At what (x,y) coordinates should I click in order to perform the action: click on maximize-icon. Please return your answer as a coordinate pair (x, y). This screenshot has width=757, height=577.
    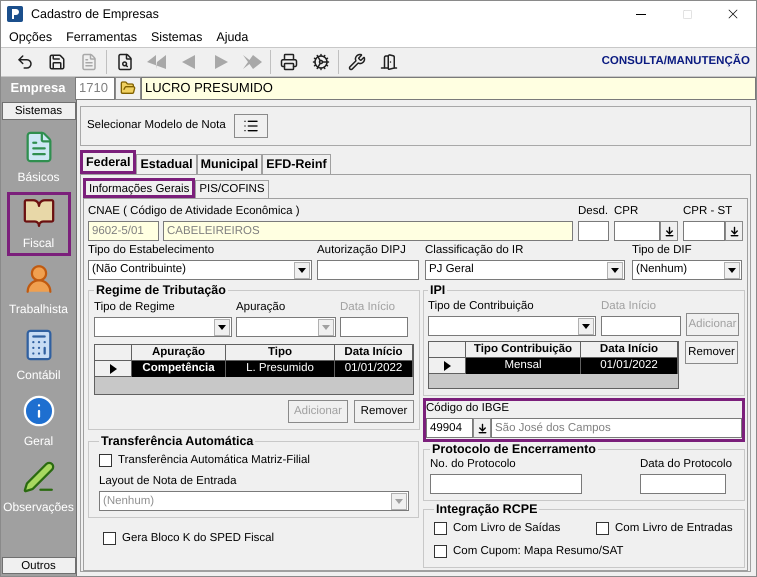
    Looking at the image, I should click on (687, 14).